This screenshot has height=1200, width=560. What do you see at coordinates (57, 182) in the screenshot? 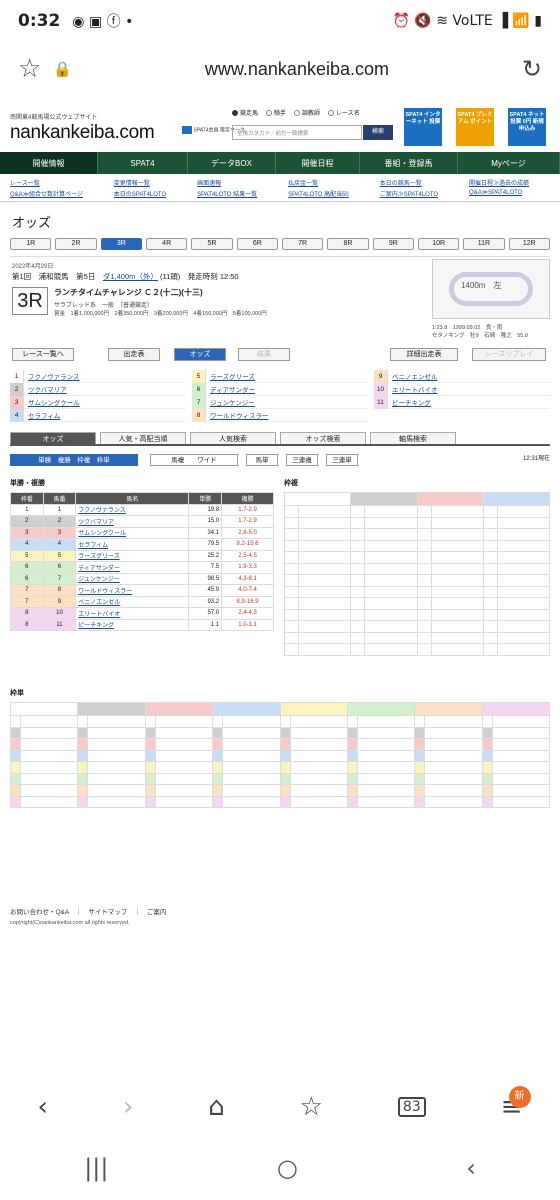
I see `subnav-link: レース一覧` at bounding box center [57, 182].